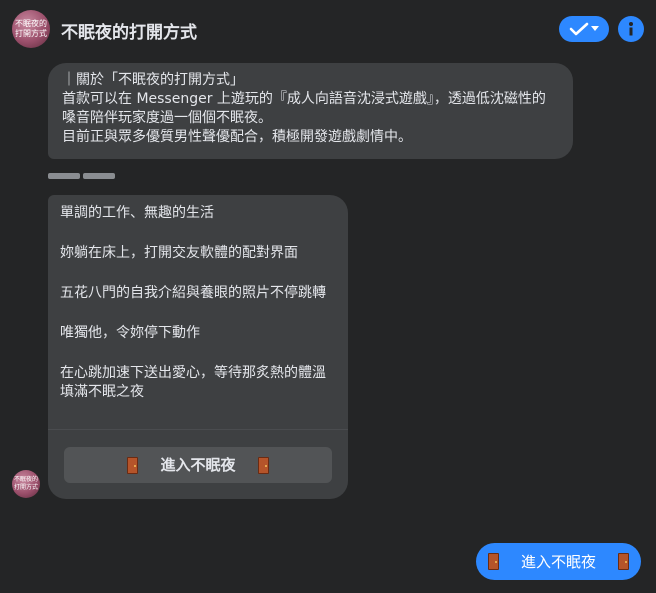 This screenshot has height=593, width=656. I want to click on intro-line3: 目前正與眾多優質男性聲優配合，積極開發遊戲劇情中。, so click(237, 137).